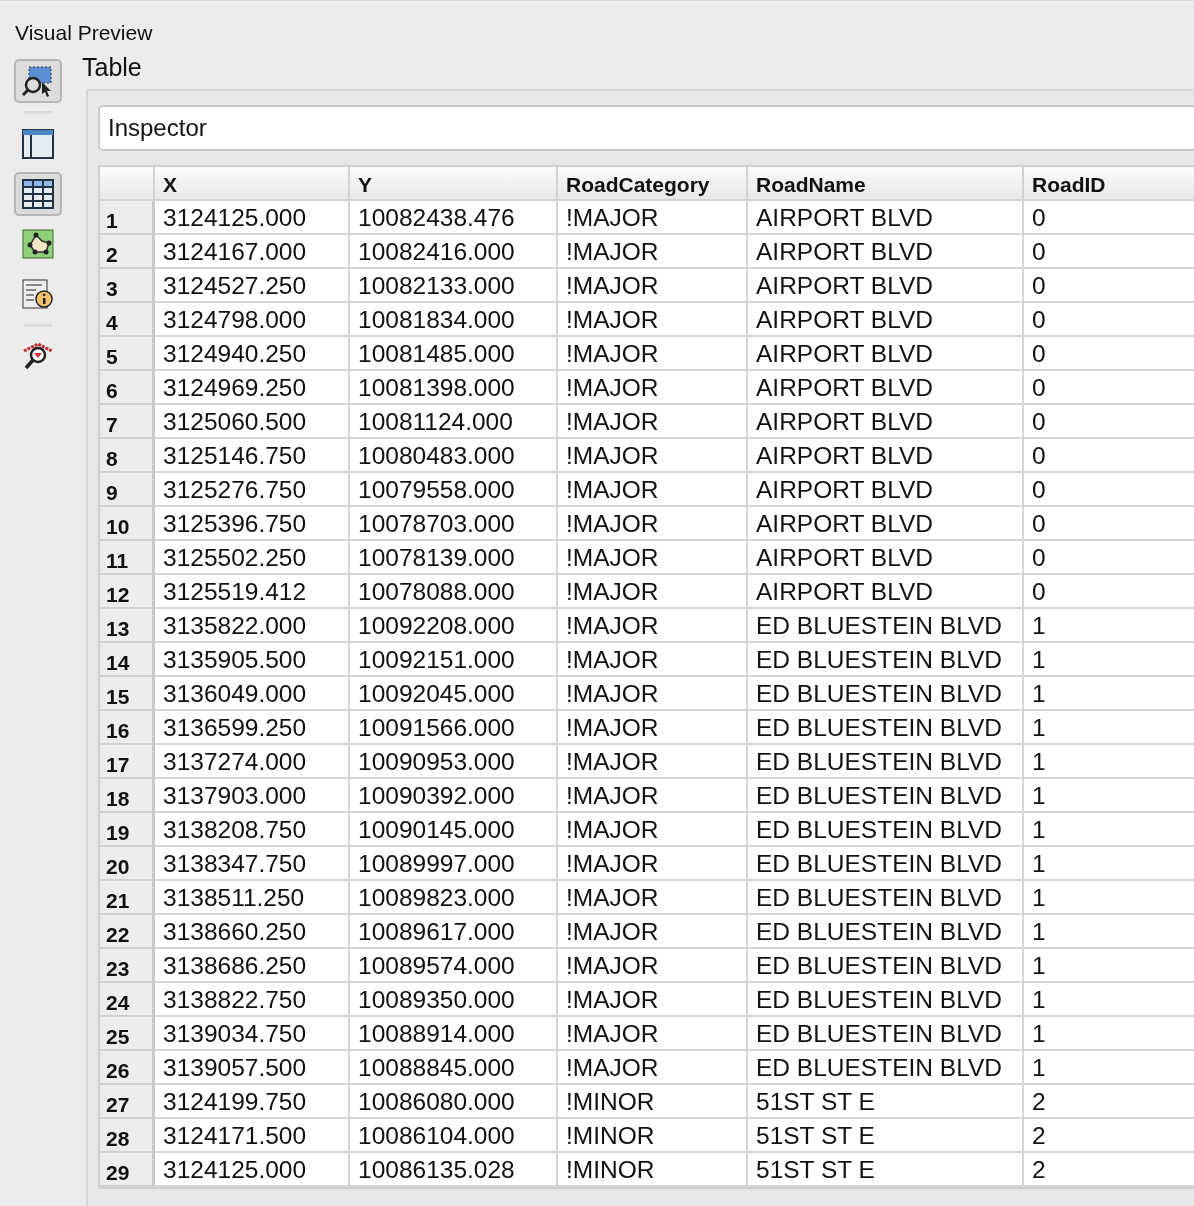 This screenshot has width=1194, height=1206. Describe the element at coordinates (454, 558) in the screenshot. I see `table-cell: 10078139.000` at that location.